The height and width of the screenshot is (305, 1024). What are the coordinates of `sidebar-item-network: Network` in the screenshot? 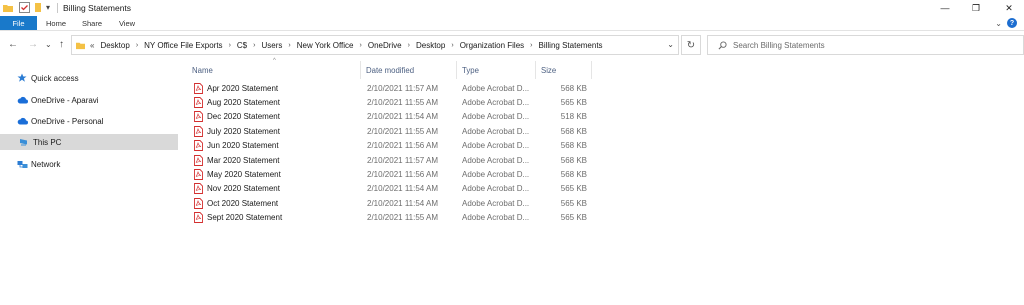 It's located at (89, 164).